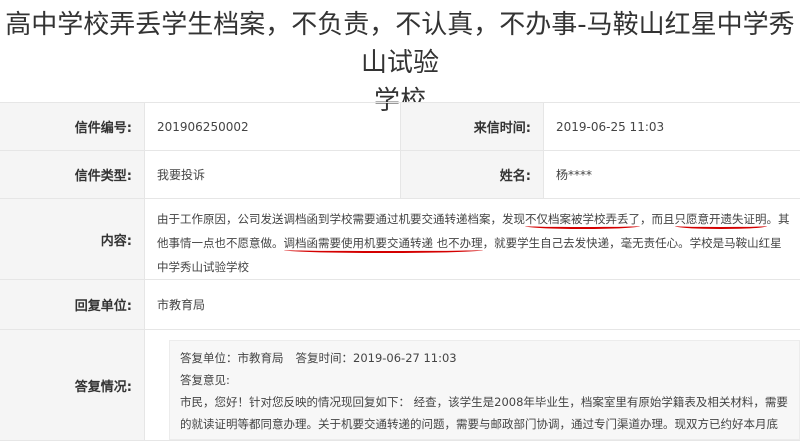 The image size is (800, 441). What do you see at coordinates (72, 174) in the screenshot?
I see `type-label: 信件类型:` at bounding box center [72, 174].